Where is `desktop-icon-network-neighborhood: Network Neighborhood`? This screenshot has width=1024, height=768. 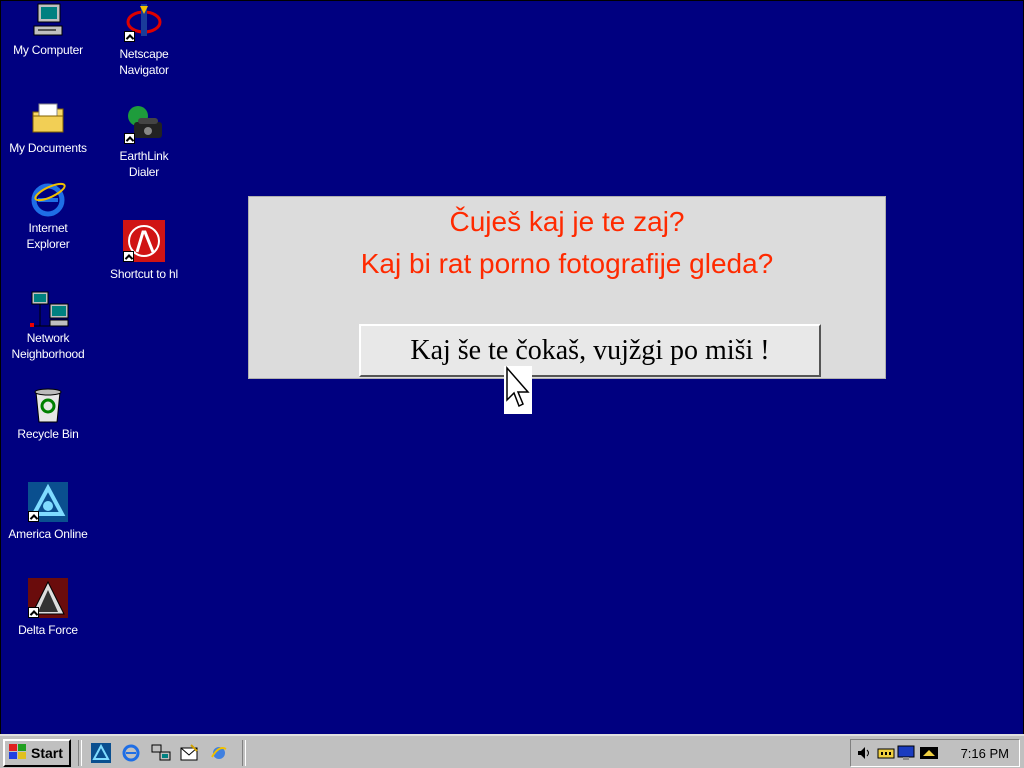 desktop-icon-network-neighborhood: Network Neighborhood is located at coordinates (48, 326).